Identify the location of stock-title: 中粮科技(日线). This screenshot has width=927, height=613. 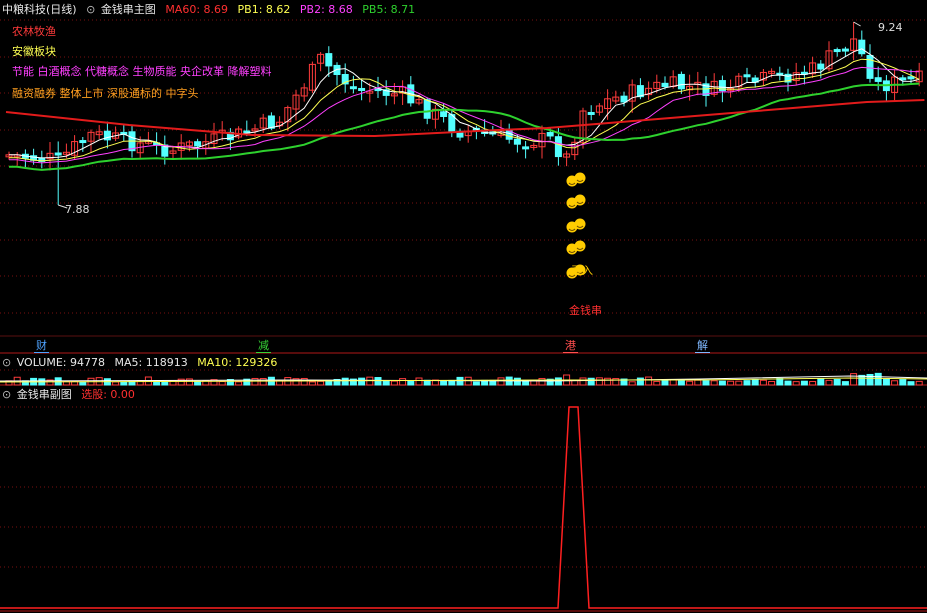
(39, 9).